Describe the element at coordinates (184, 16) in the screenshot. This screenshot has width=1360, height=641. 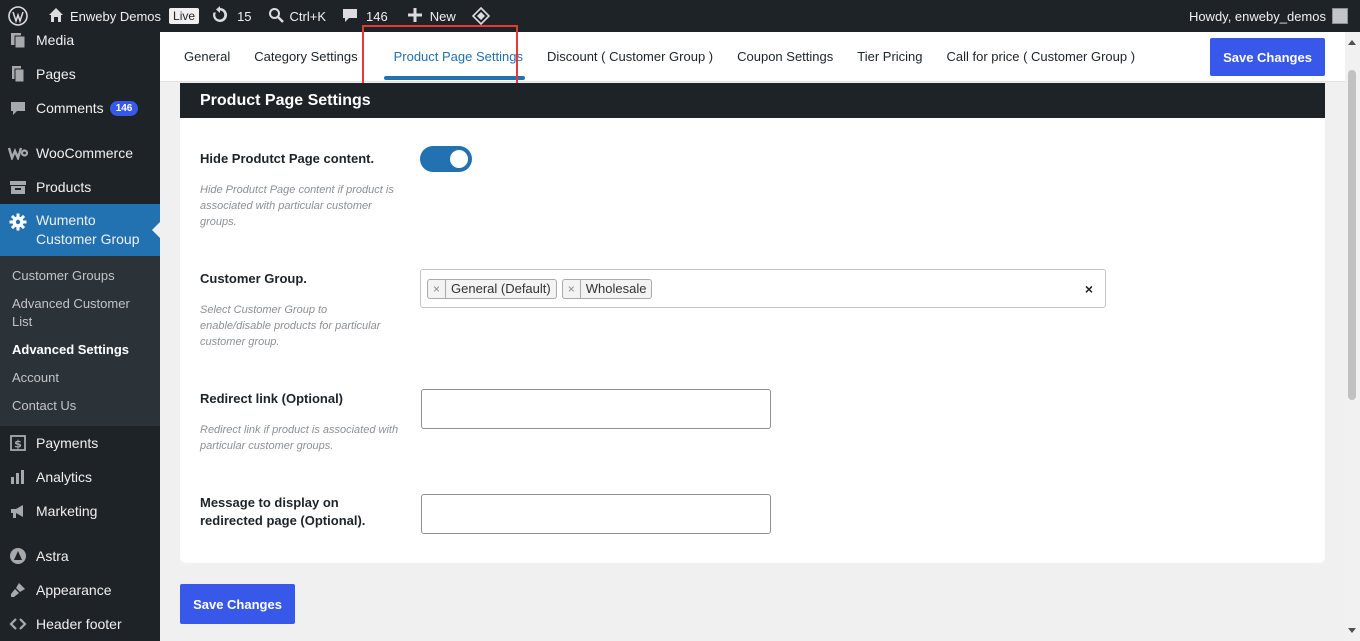
I see `live-badge: Live` at that location.